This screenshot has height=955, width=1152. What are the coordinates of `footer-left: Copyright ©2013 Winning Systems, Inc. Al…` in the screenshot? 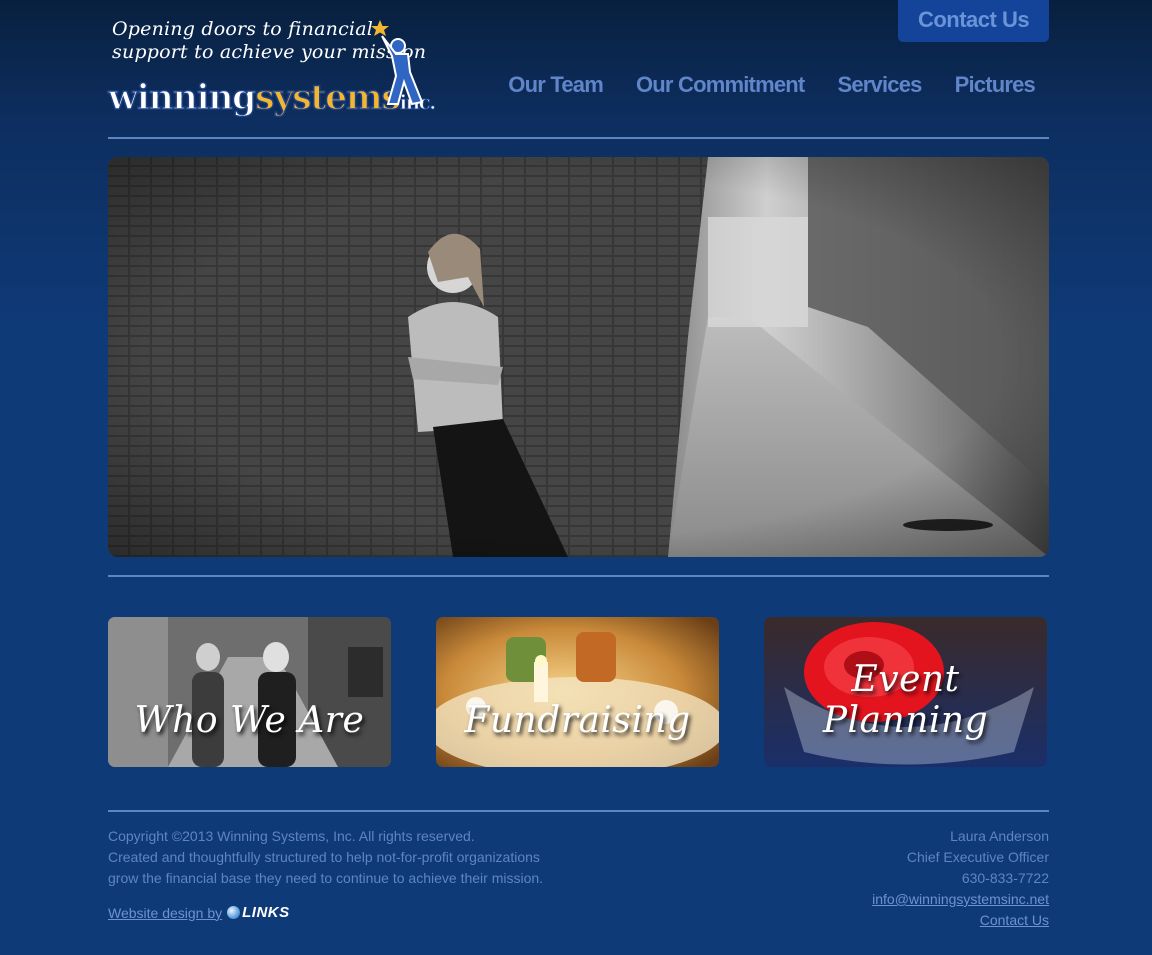 It's located at (325, 857).